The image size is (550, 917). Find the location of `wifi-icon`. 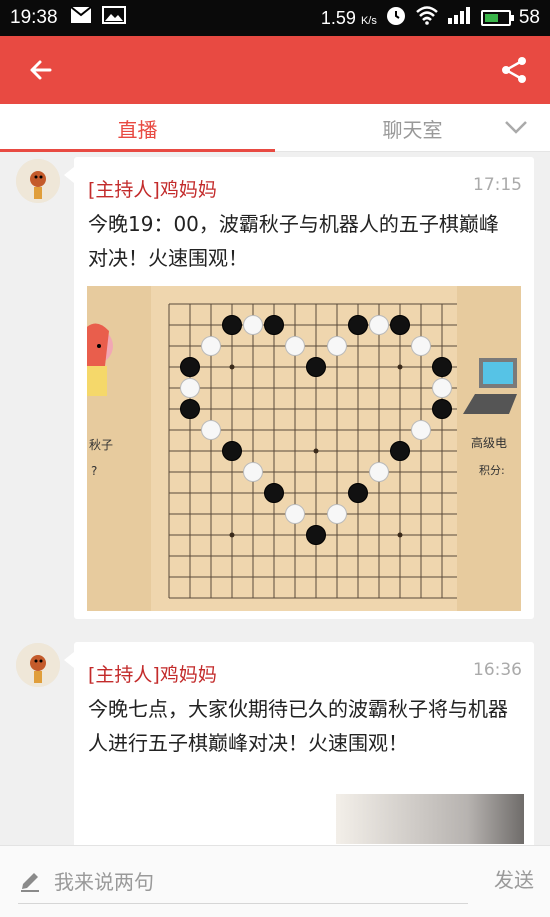

wifi-icon is located at coordinates (427, 18).